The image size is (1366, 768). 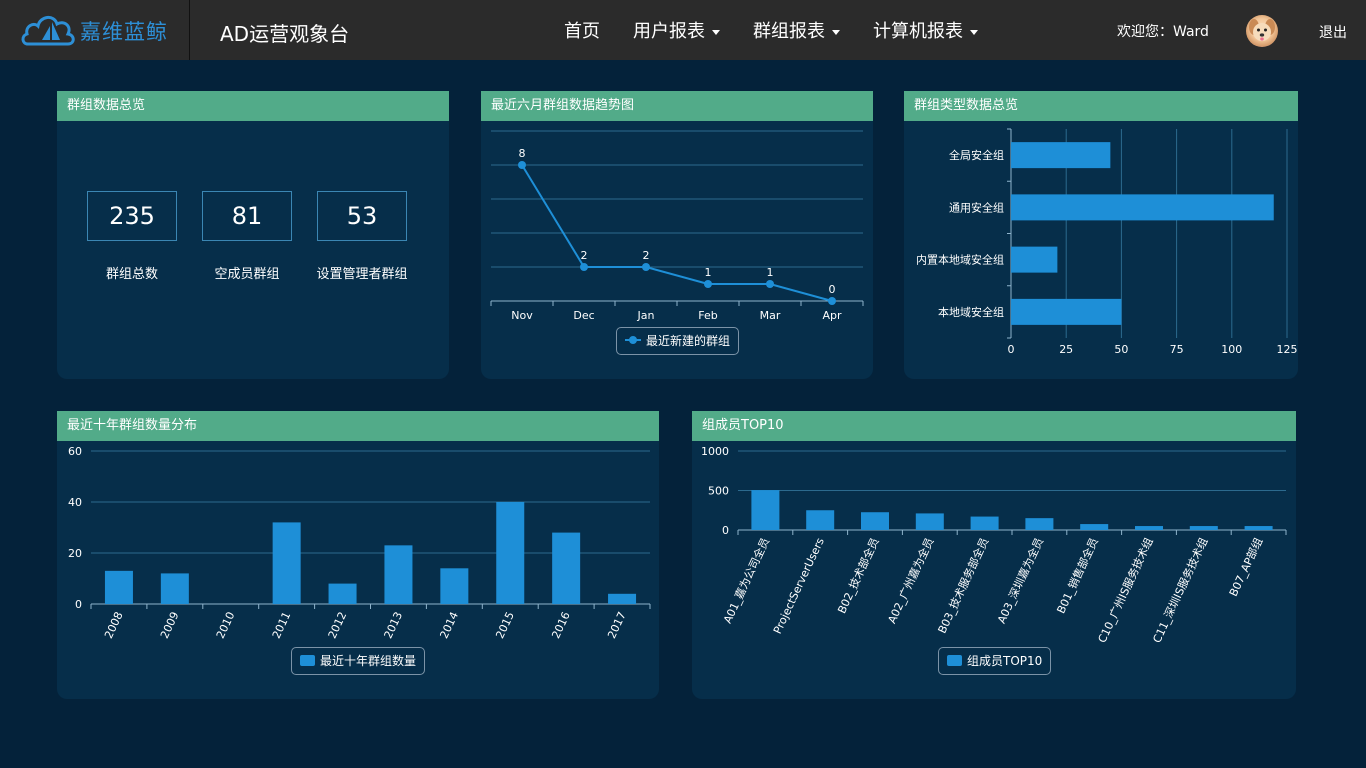 I want to click on x-tick-label: 2014, so click(x=449, y=625).